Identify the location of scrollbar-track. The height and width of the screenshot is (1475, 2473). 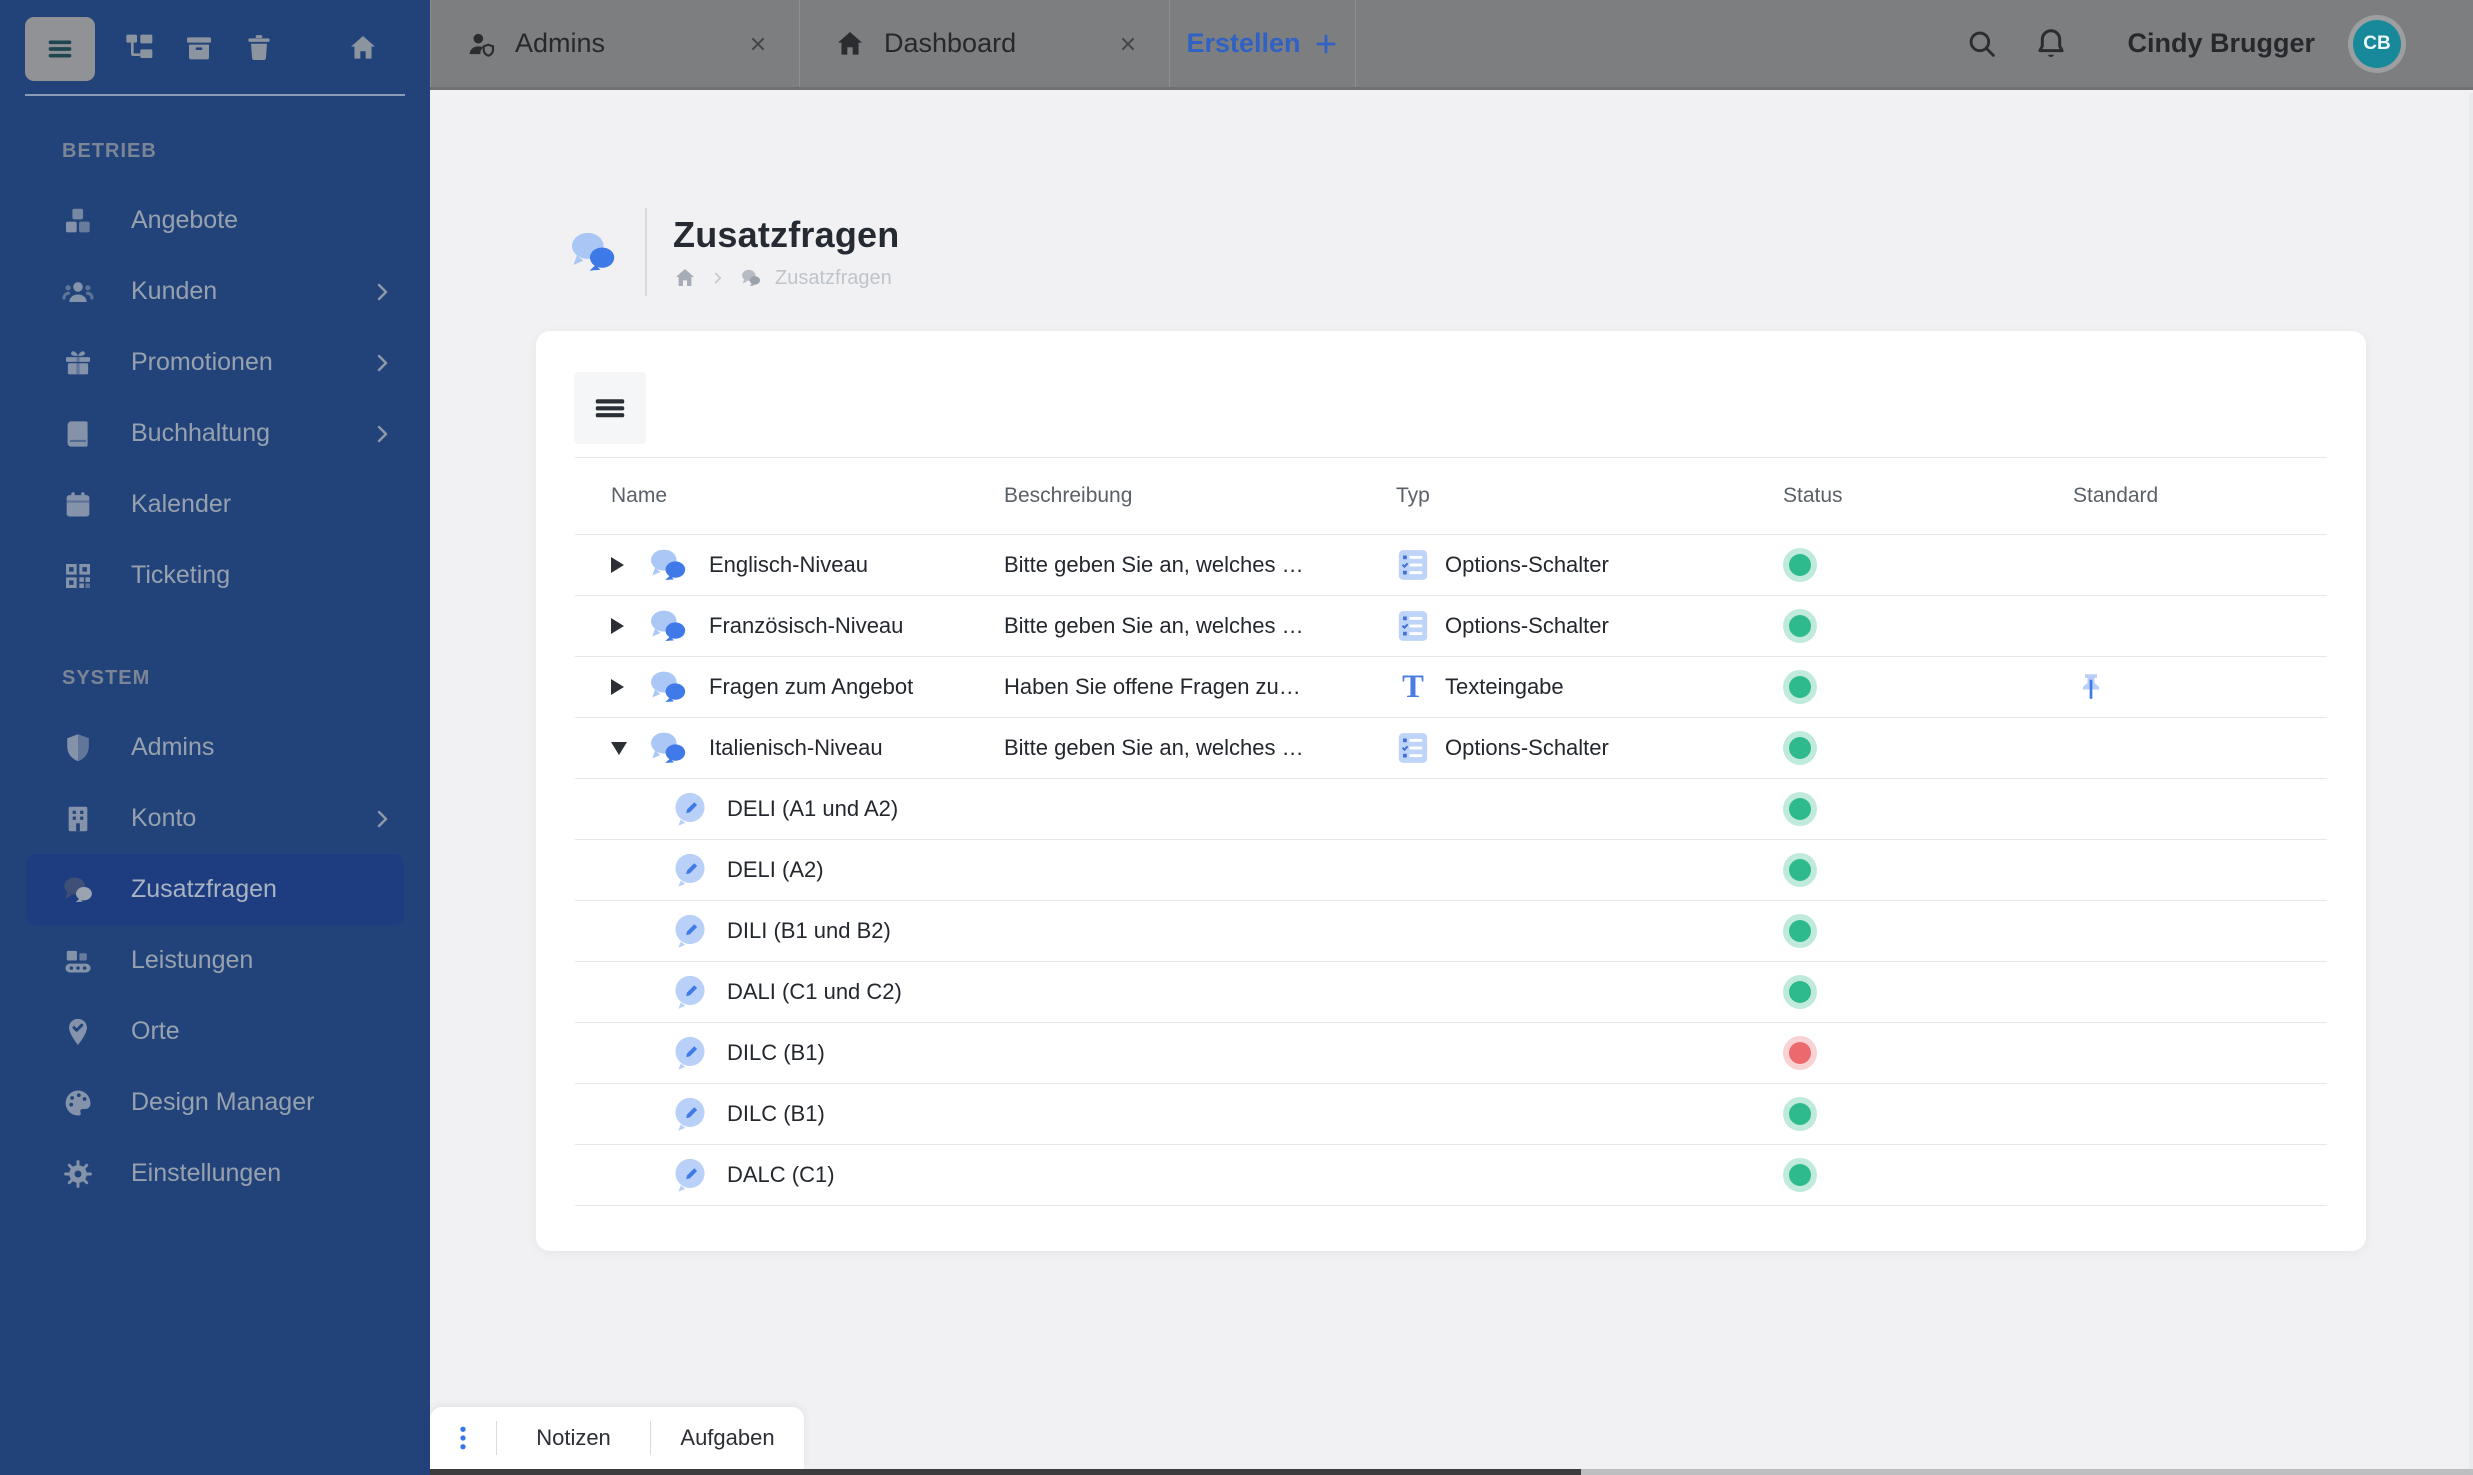
(2471, 784).